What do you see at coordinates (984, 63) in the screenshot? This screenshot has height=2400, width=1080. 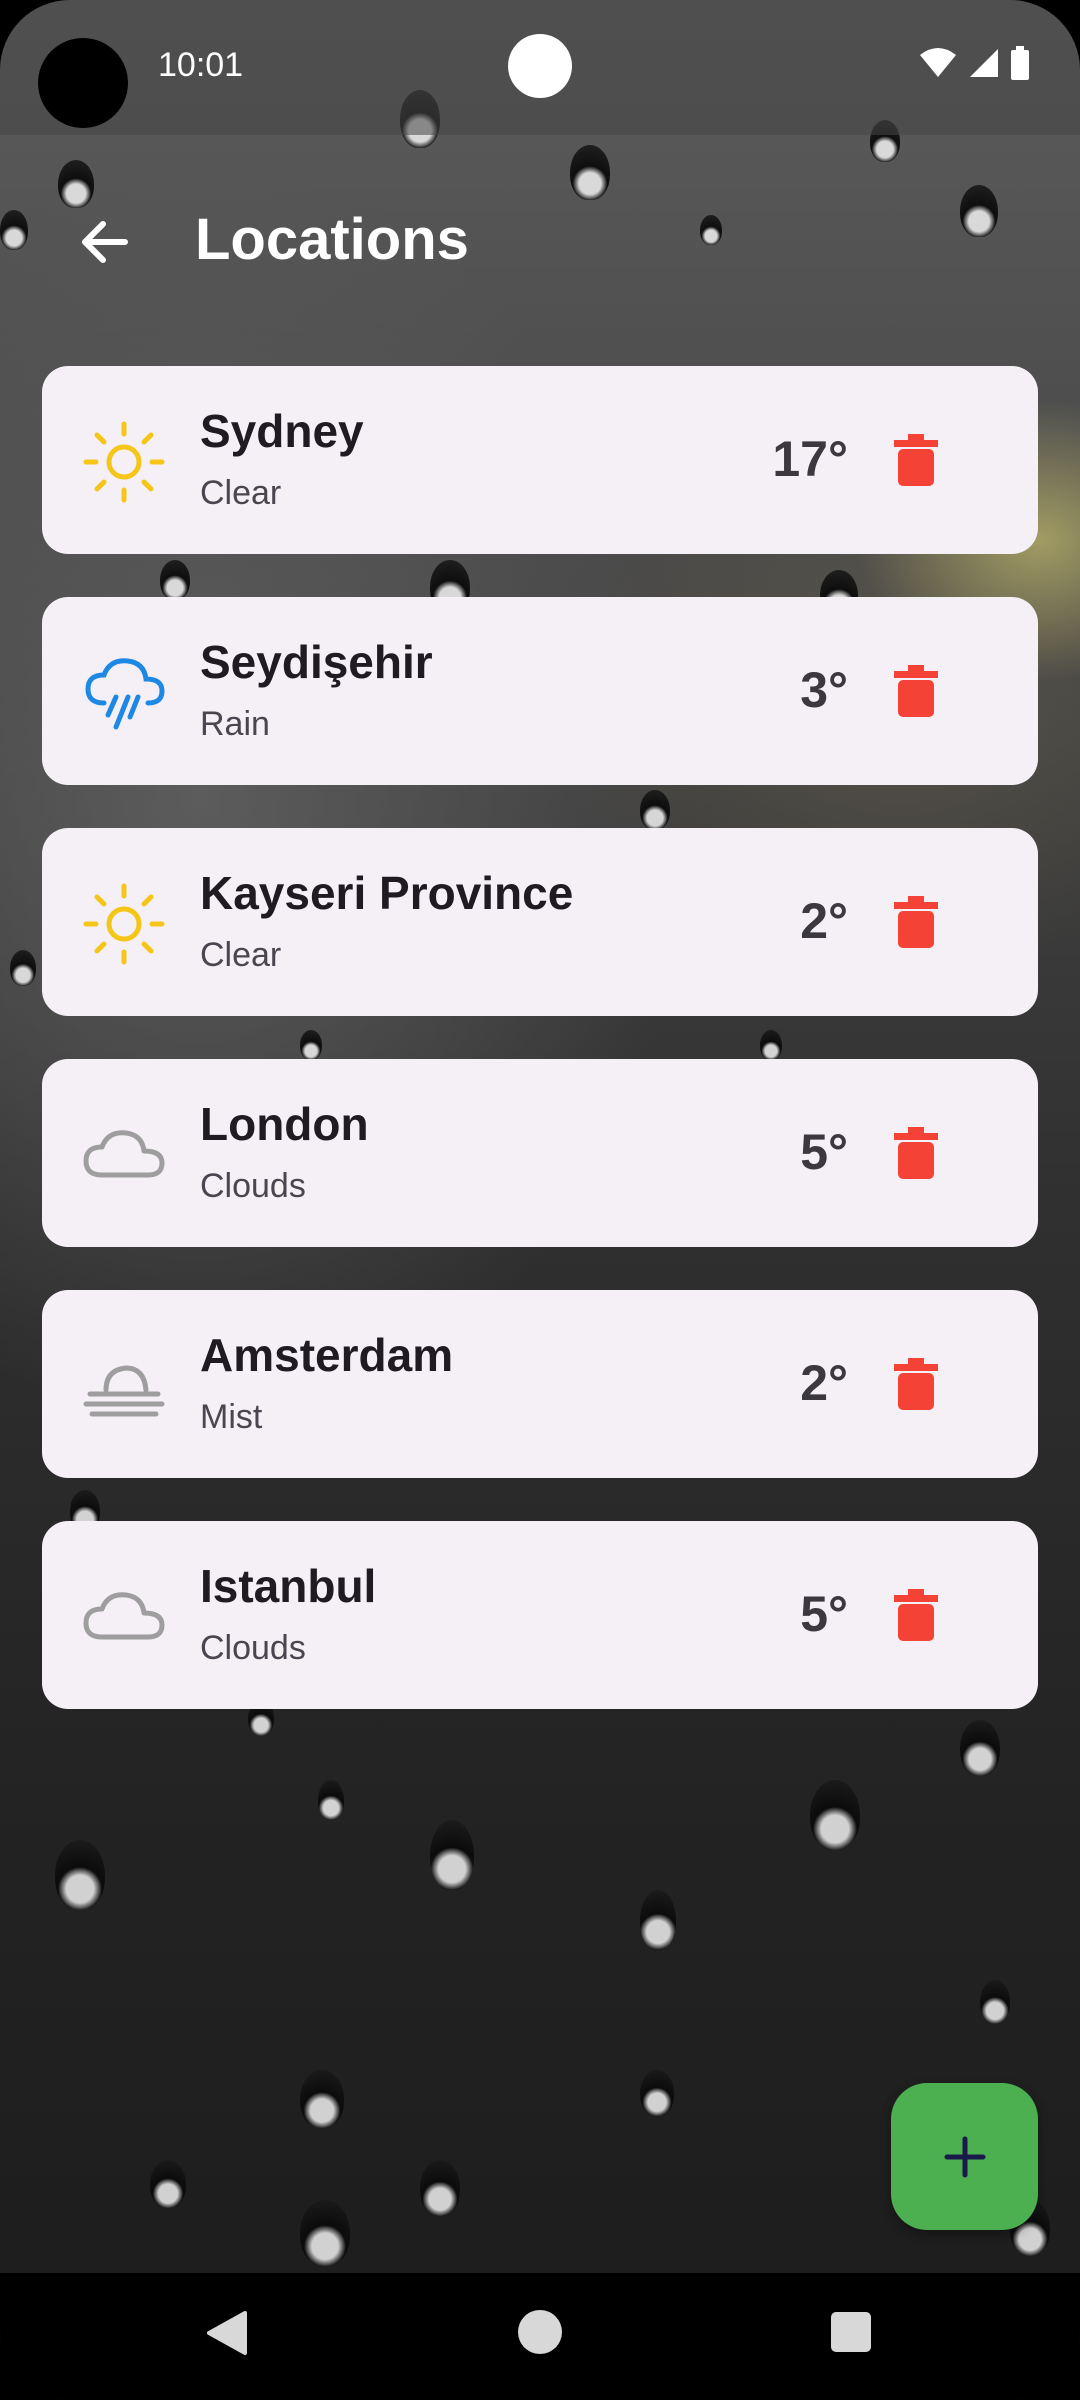 I see `signal-icon` at bounding box center [984, 63].